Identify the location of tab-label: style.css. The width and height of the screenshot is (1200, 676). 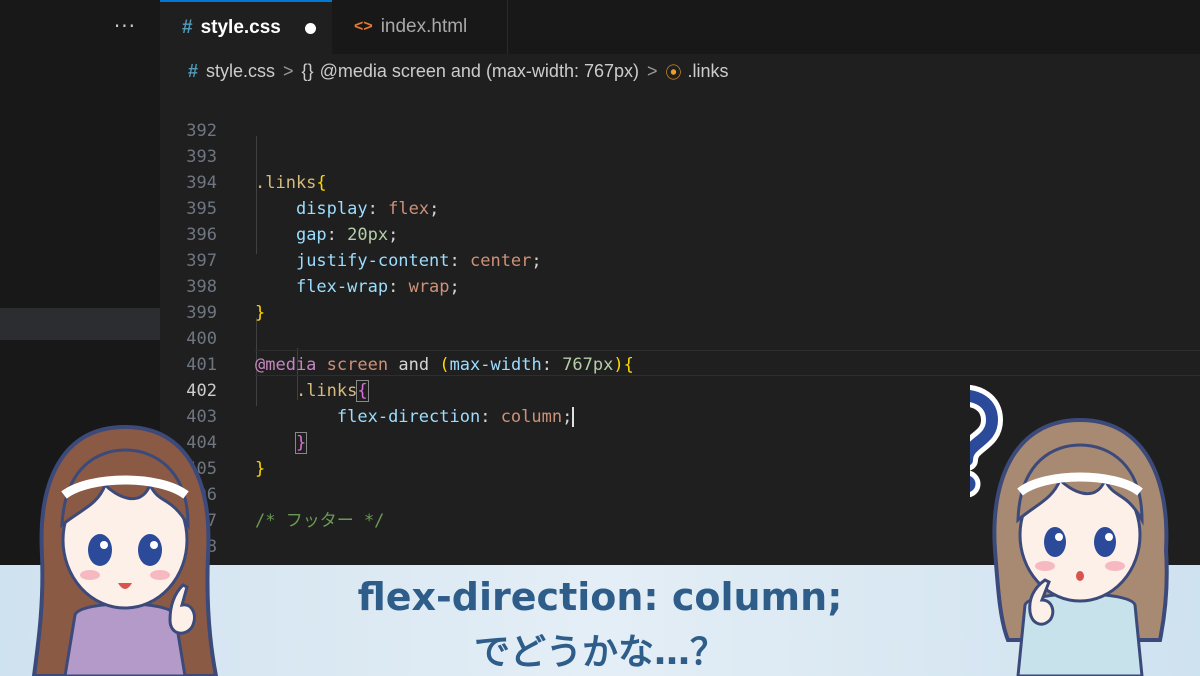
(240, 27).